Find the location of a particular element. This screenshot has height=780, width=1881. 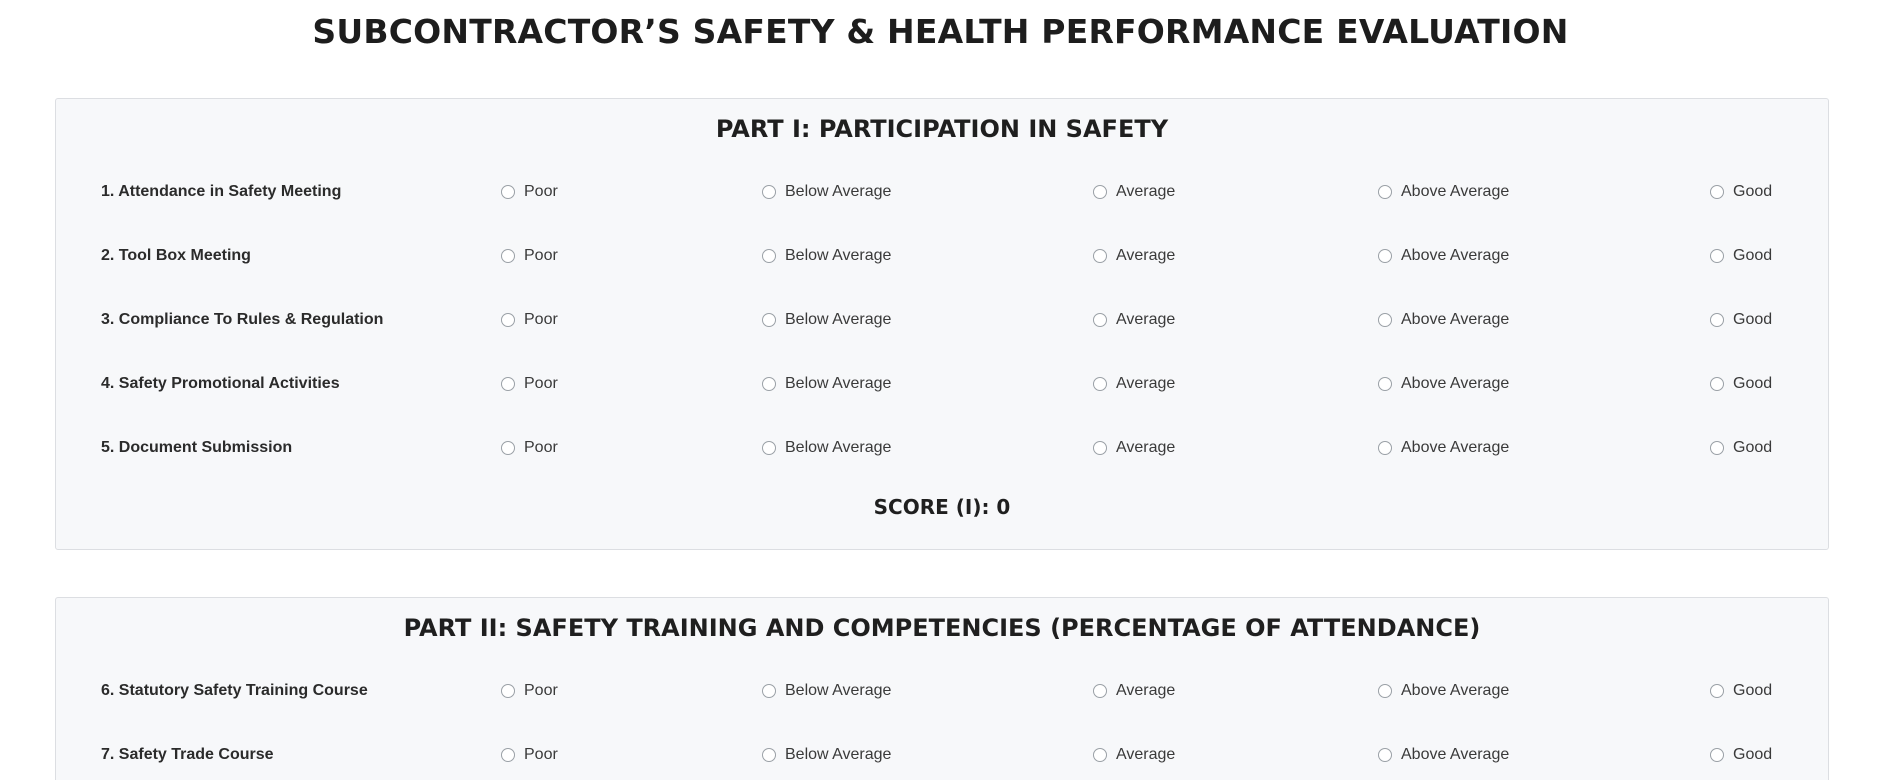

question-label: 5. Document Submission is located at coordinates (197, 447).